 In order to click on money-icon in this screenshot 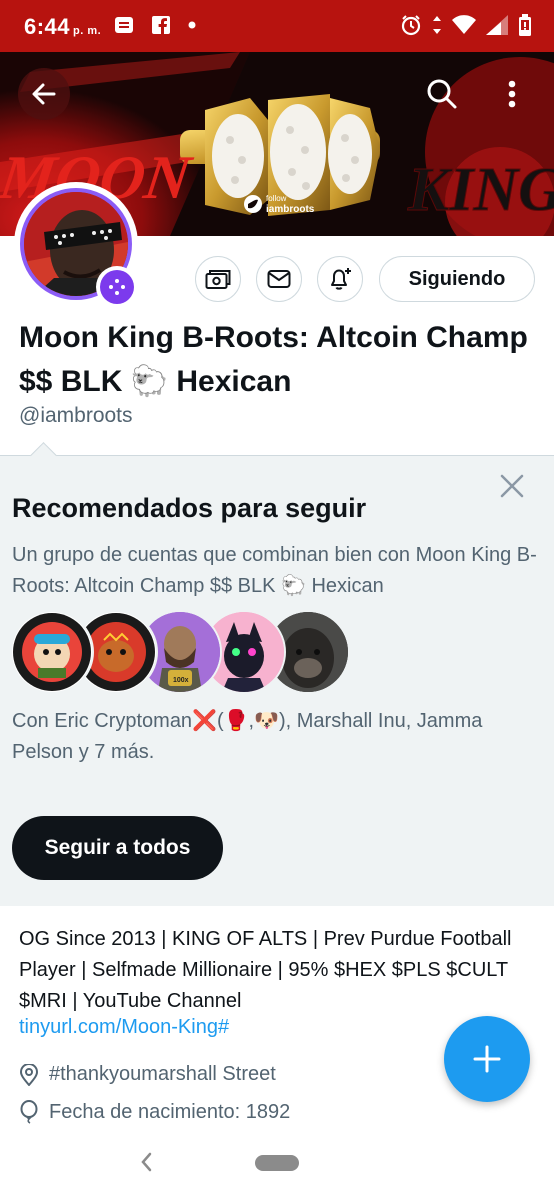, I will do `click(218, 279)`.